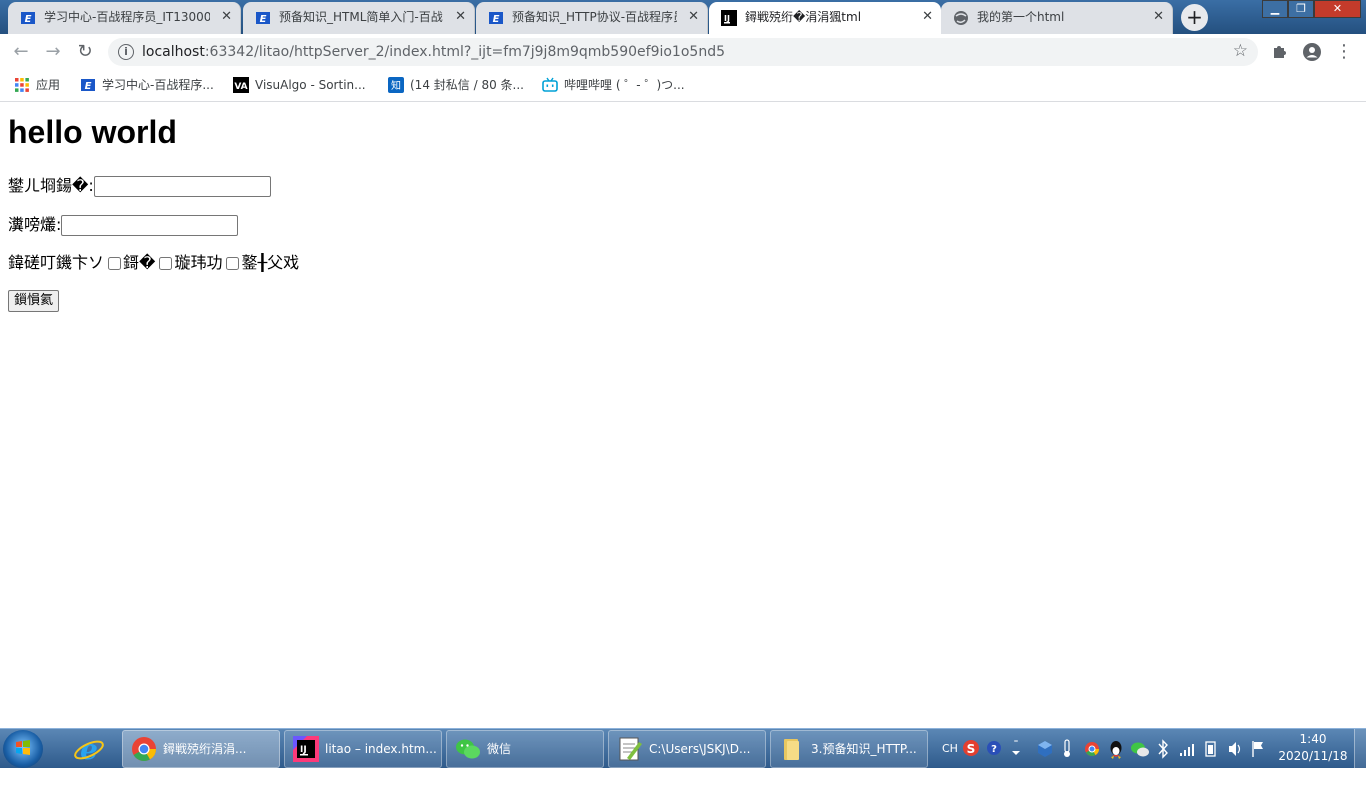  I want to click on minimize-button: ▁, so click(1275, 9).